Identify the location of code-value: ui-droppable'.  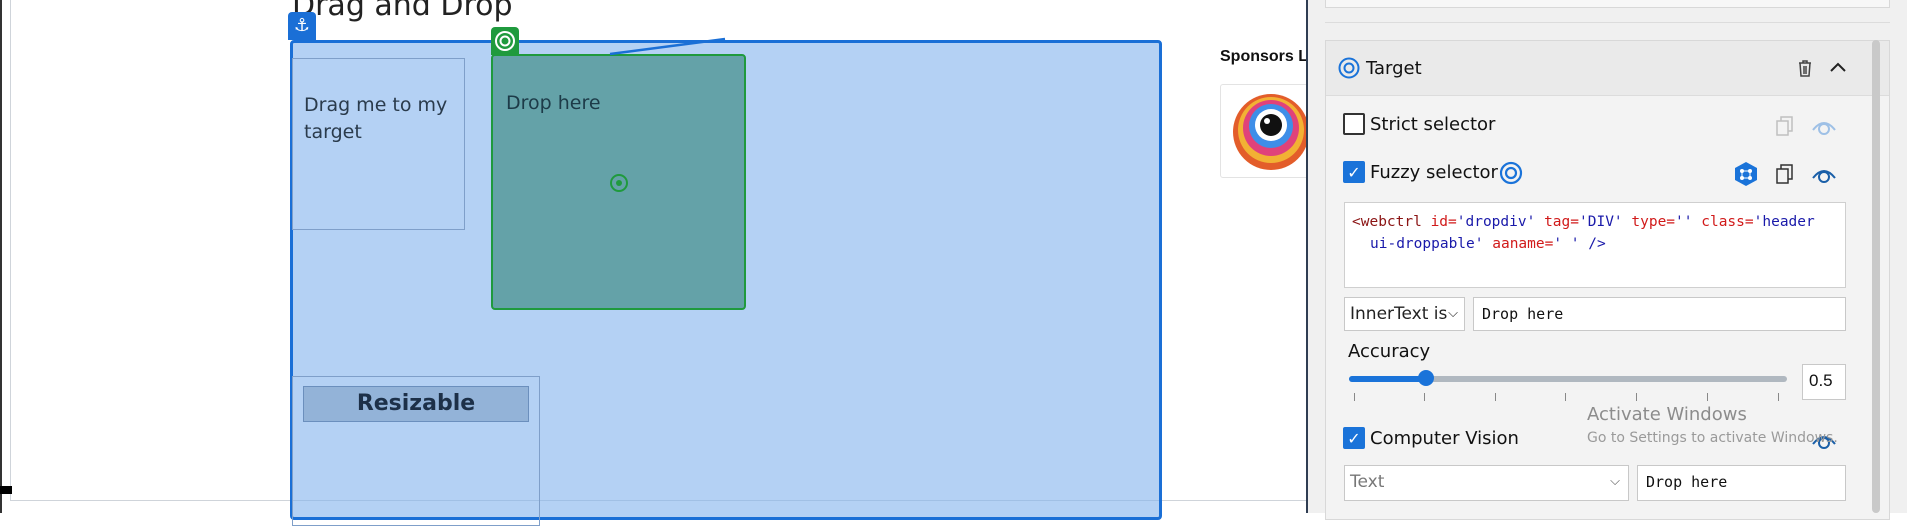
(1427, 244).